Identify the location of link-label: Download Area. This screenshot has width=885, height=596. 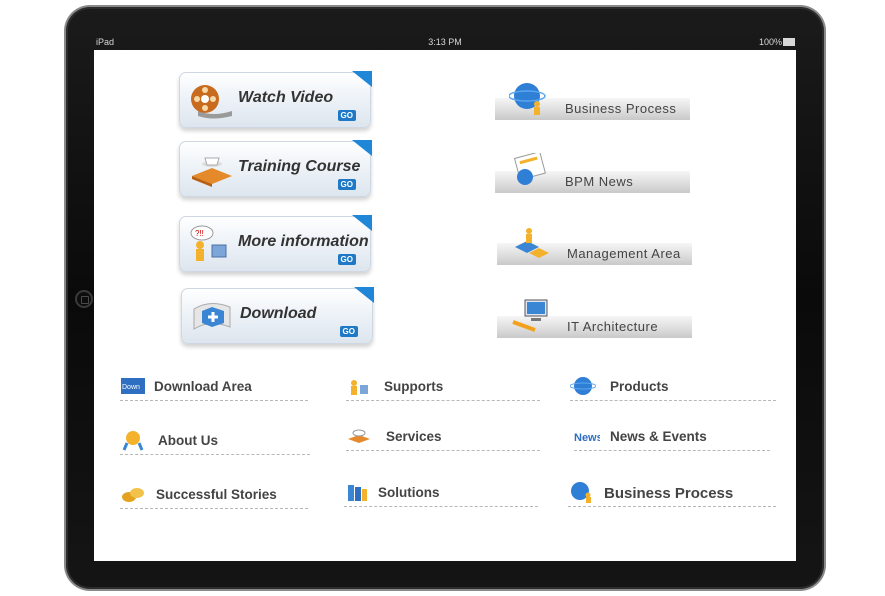
(203, 386).